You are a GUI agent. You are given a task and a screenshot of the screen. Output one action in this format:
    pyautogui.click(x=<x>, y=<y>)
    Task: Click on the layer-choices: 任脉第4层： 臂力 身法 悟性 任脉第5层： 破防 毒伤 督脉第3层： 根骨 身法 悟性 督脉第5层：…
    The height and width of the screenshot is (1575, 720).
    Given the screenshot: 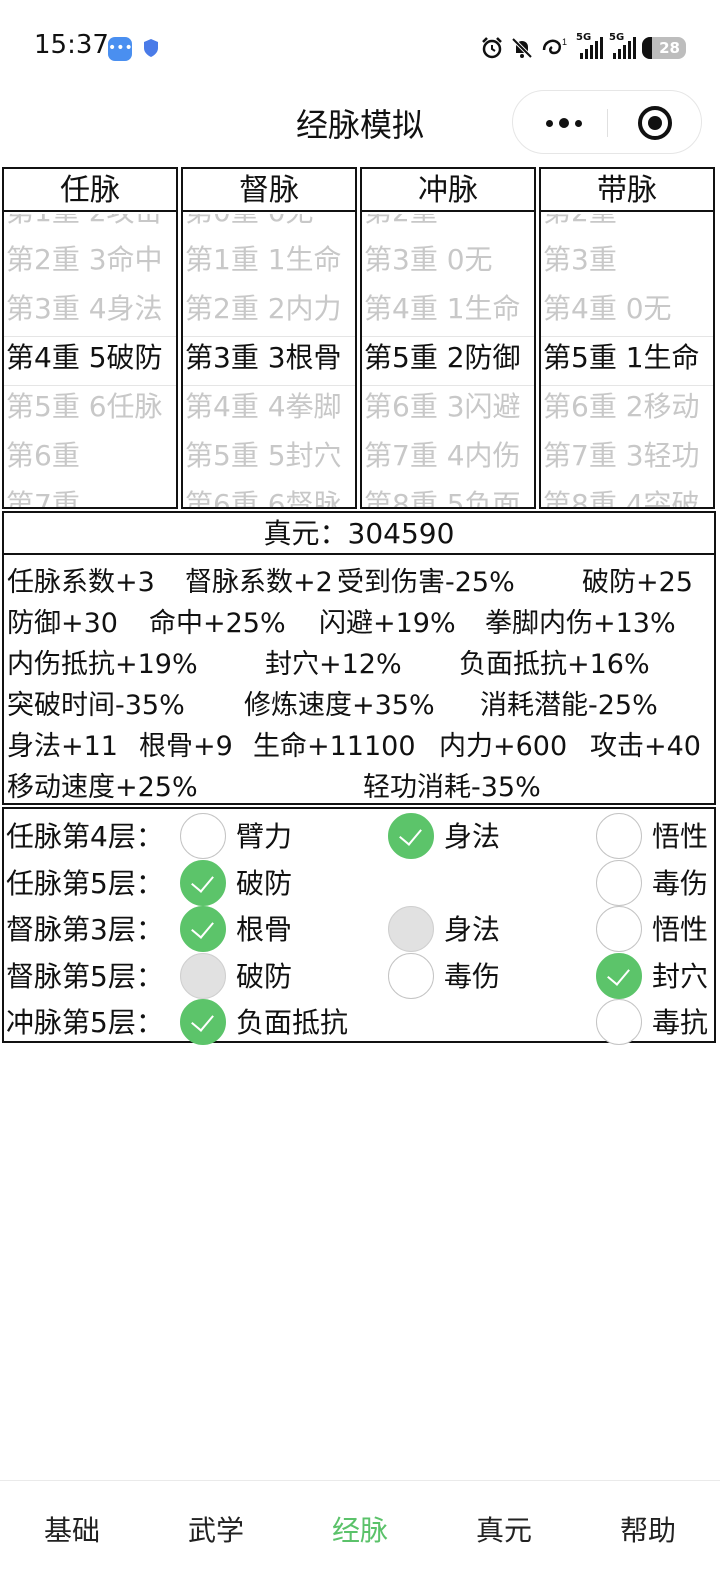 What is the action you would take?
    pyautogui.click(x=359, y=926)
    